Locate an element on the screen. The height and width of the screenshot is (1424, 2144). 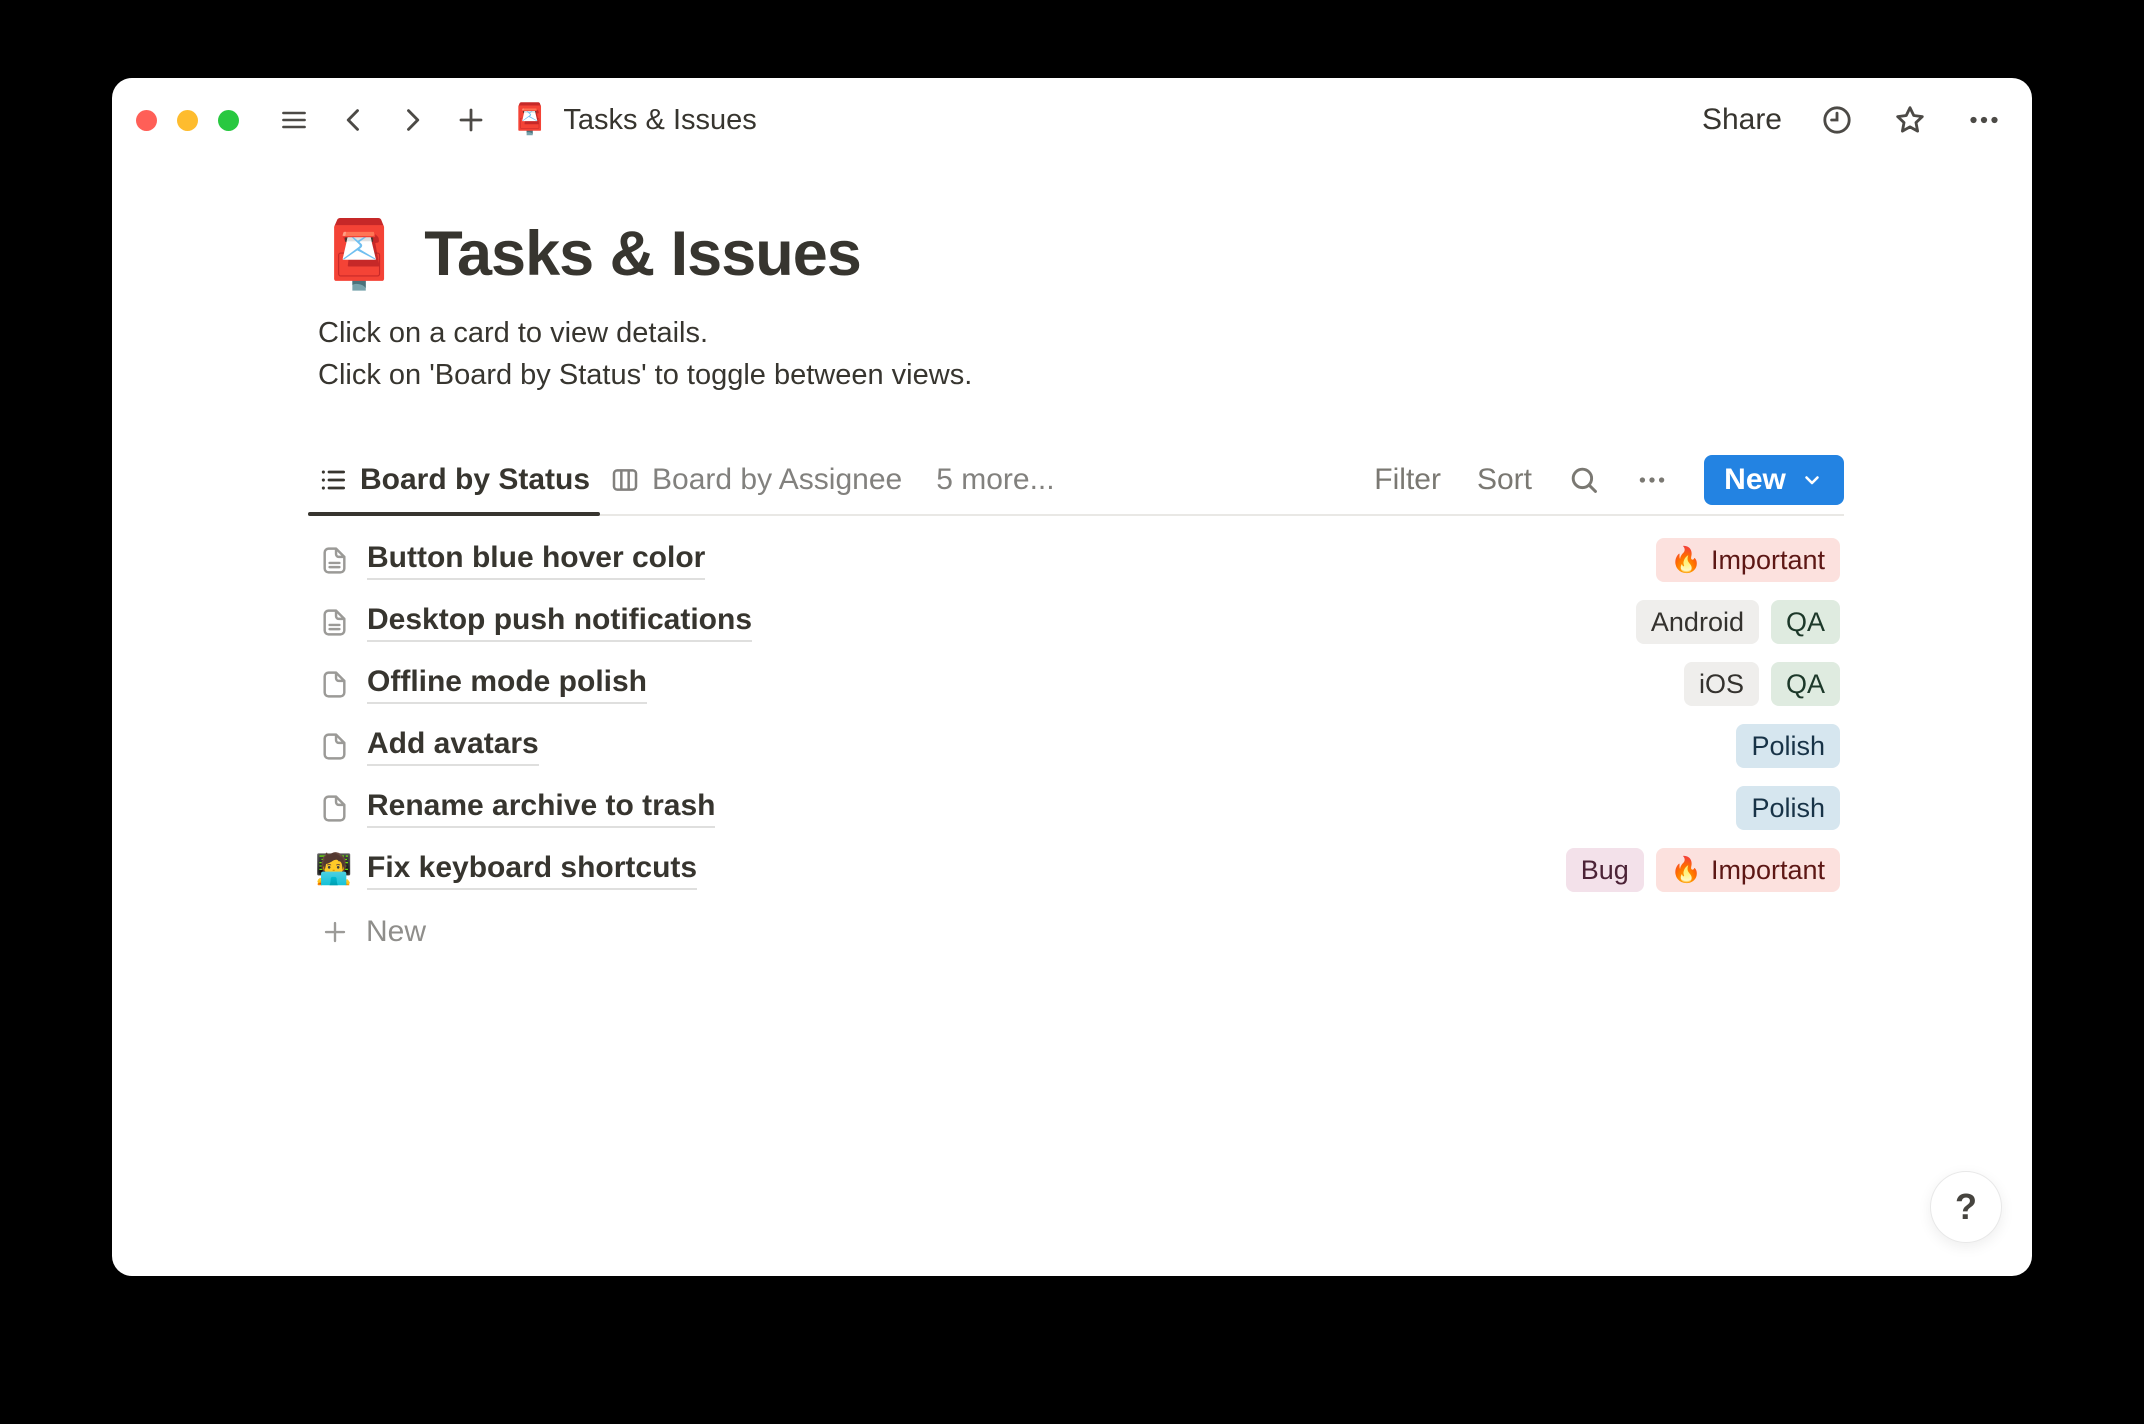
view-controls: Filter Sort New is located at coordinates (1609, 480).